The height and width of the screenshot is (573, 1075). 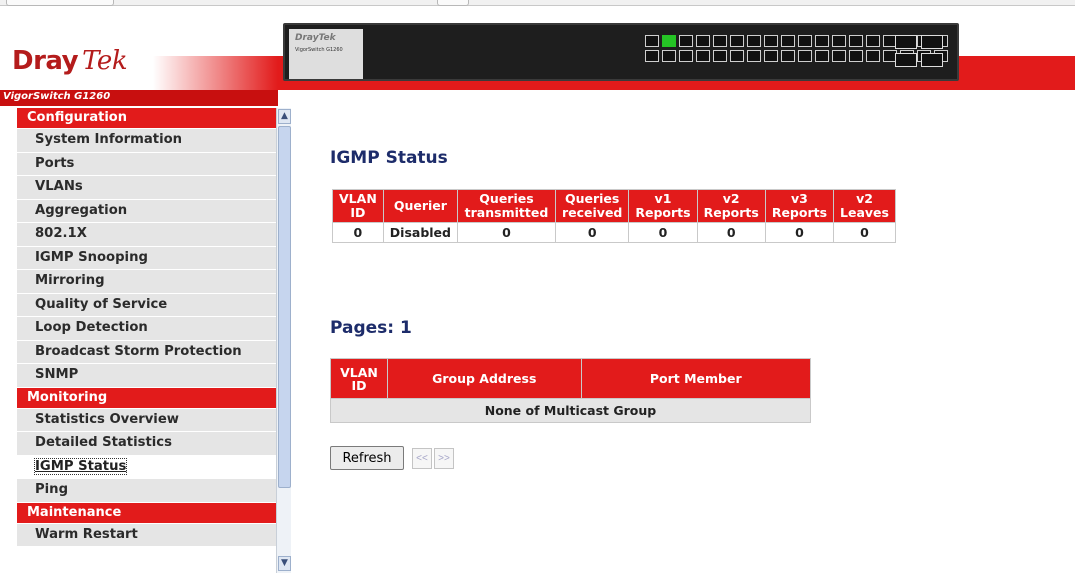 I want to click on nav-item-ports: Ports, so click(x=146, y=164).